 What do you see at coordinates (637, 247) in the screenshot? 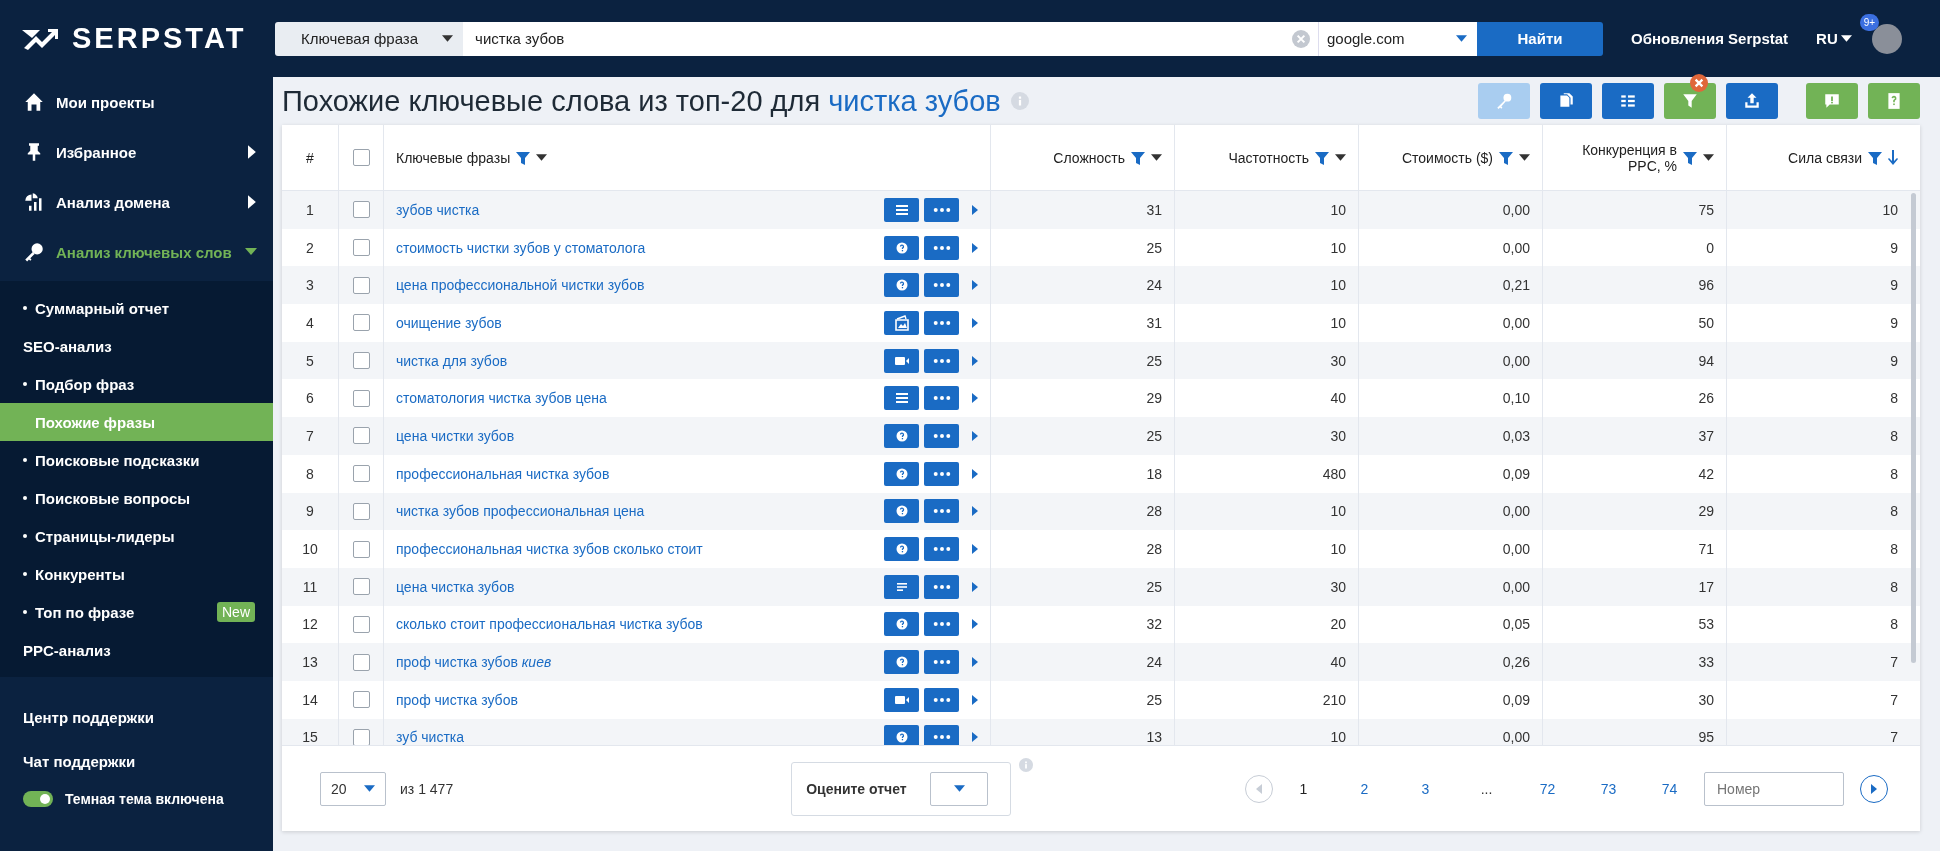
I see `keyword-link: стоимость чистки зубов у стоматолога` at bounding box center [637, 247].